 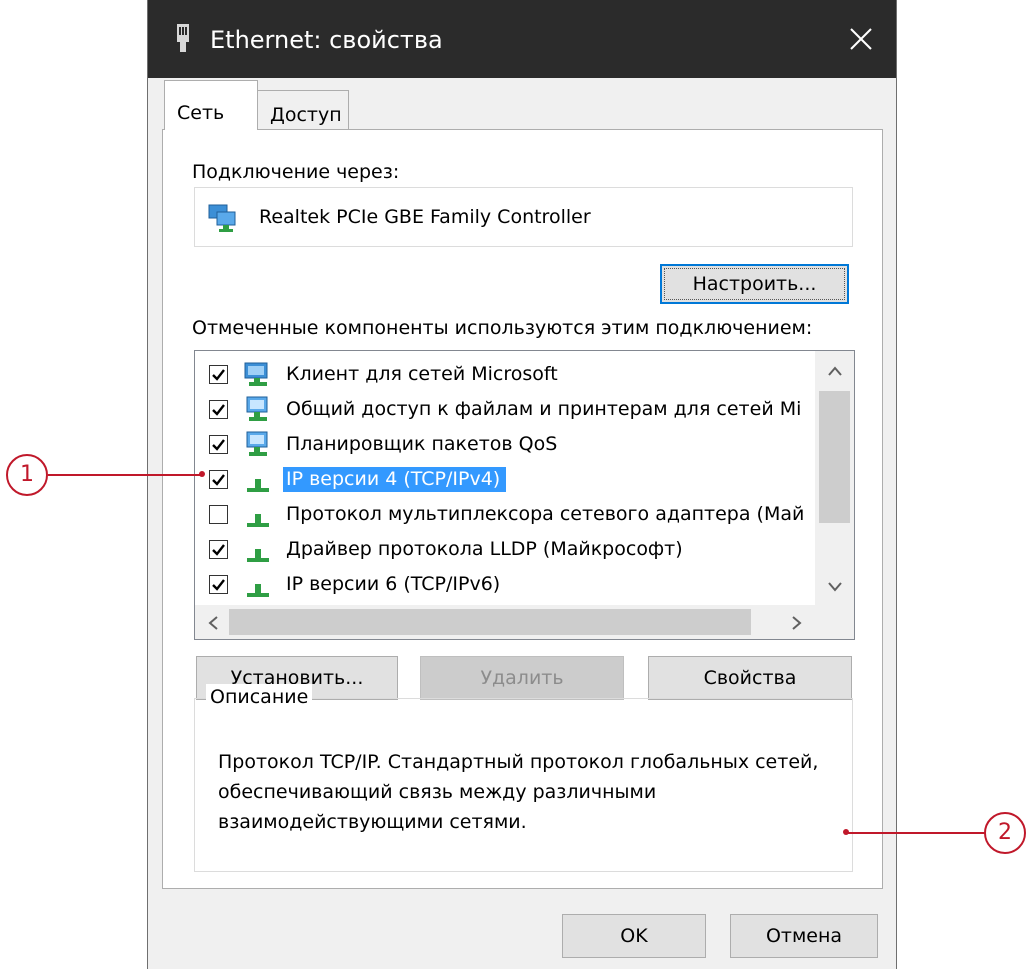 What do you see at coordinates (750, 678) in the screenshot?
I see `properties-button: Свойства` at bounding box center [750, 678].